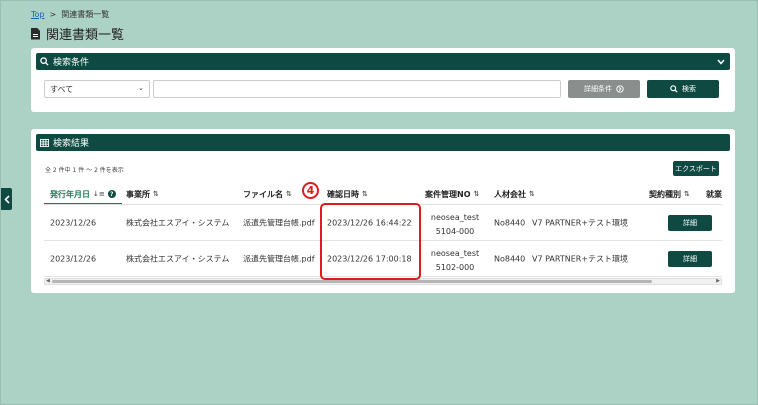  I want to click on result-count: 全 2 件中 1 件 ～ 2 件を表示, so click(84, 170).